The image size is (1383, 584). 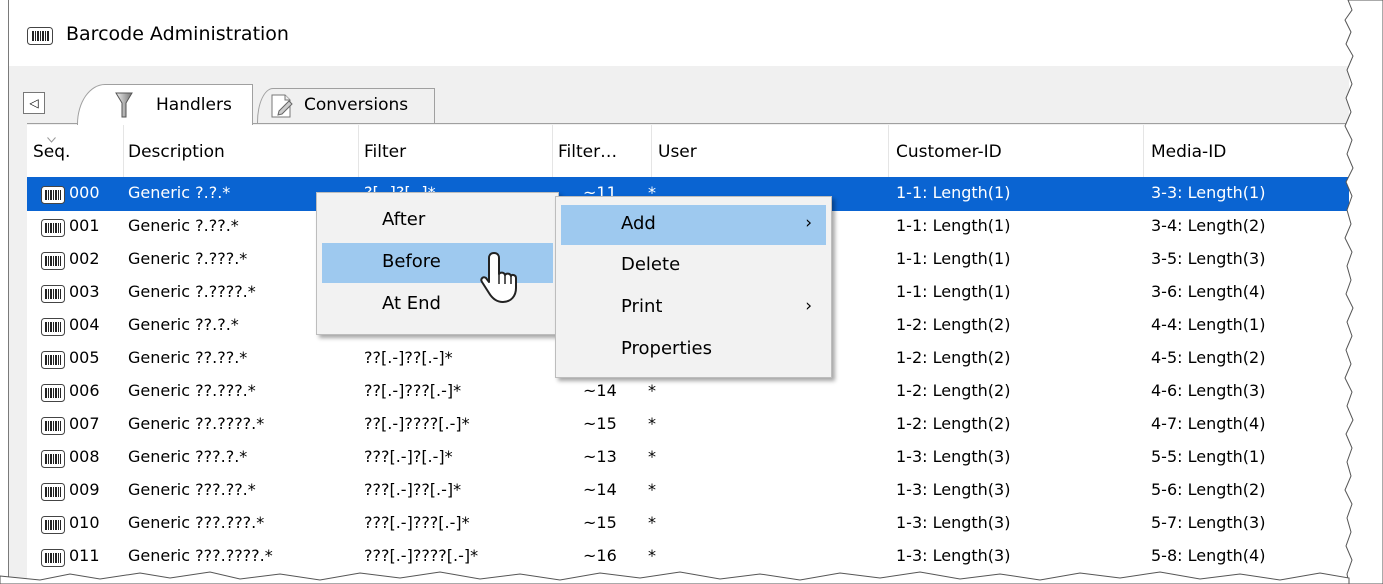 What do you see at coordinates (693, 225) in the screenshot?
I see `menu-item-add: Add ›` at bounding box center [693, 225].